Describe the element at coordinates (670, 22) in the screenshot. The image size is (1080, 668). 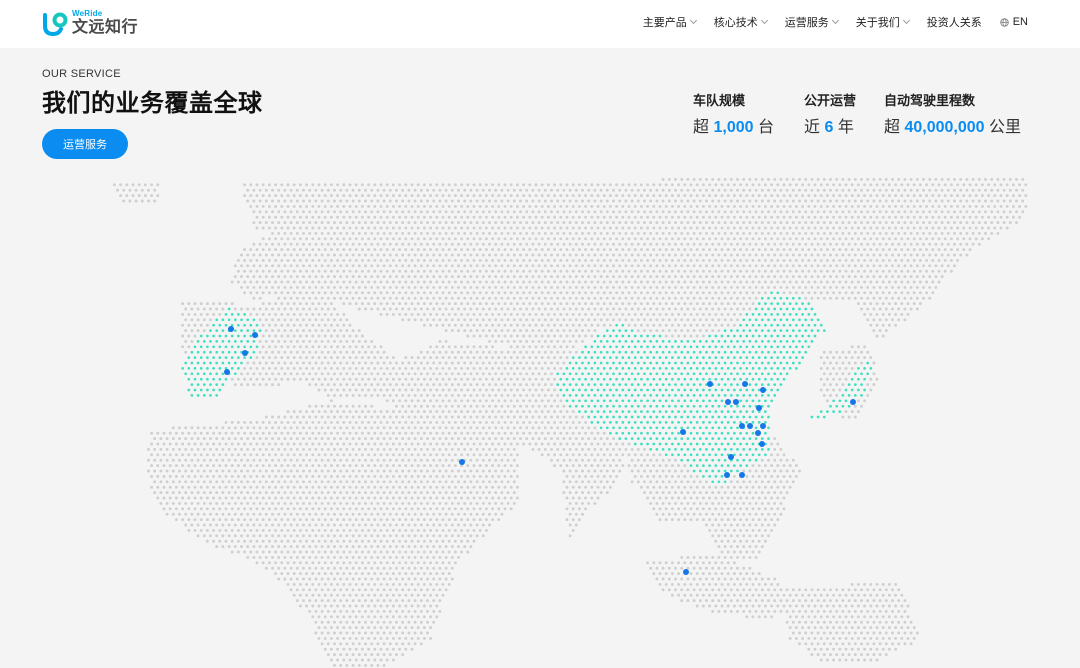
I see `nav-item-products: 主要产品` at that location.